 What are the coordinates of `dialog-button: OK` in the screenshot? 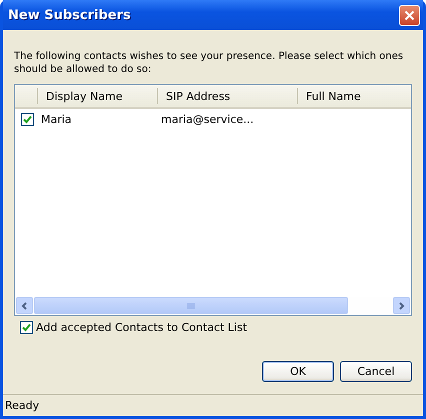 It's located at (298, 371).